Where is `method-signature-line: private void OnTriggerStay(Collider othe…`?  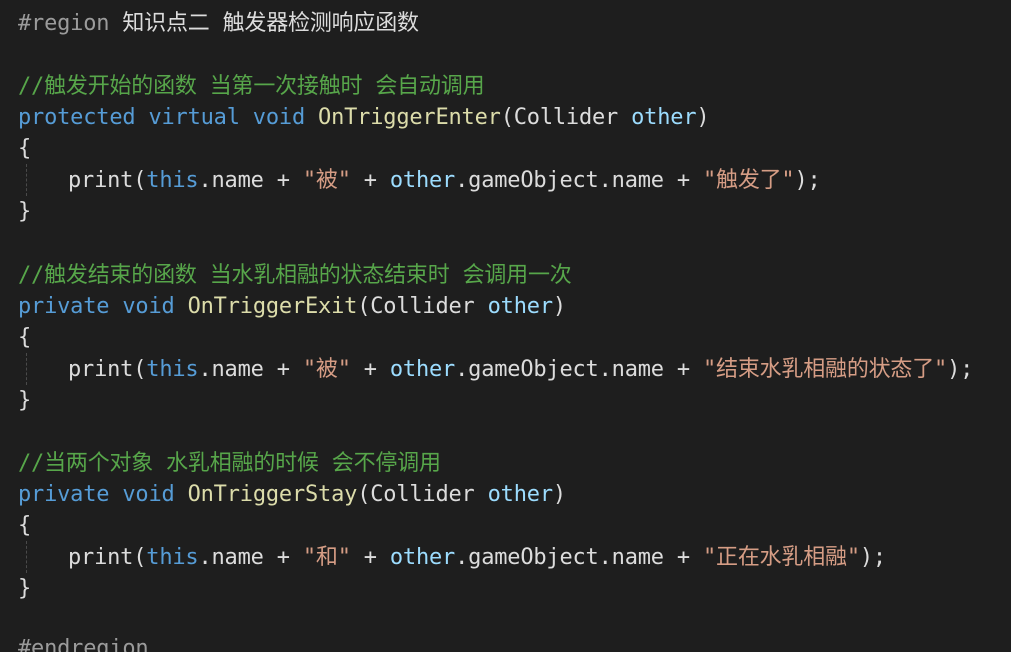
method-signature-line: private void OnTriggerStay(Collider othe… is located at coordinates (292, 495).